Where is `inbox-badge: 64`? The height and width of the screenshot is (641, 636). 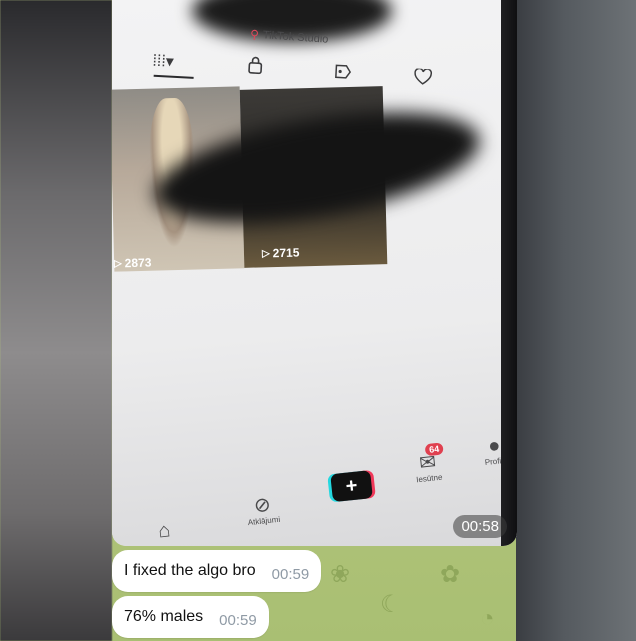 inbox-badge: 64 is located at coordinates (434, 449).